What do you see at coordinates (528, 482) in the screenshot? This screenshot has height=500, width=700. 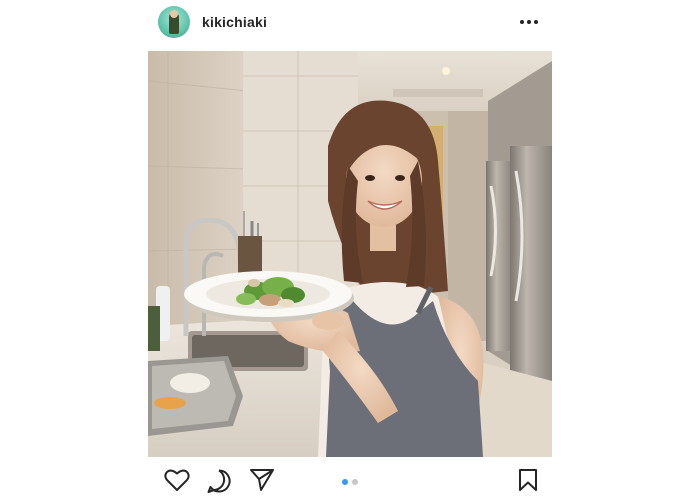 I see `bookmark-icon` at bounding box center [528, 482].